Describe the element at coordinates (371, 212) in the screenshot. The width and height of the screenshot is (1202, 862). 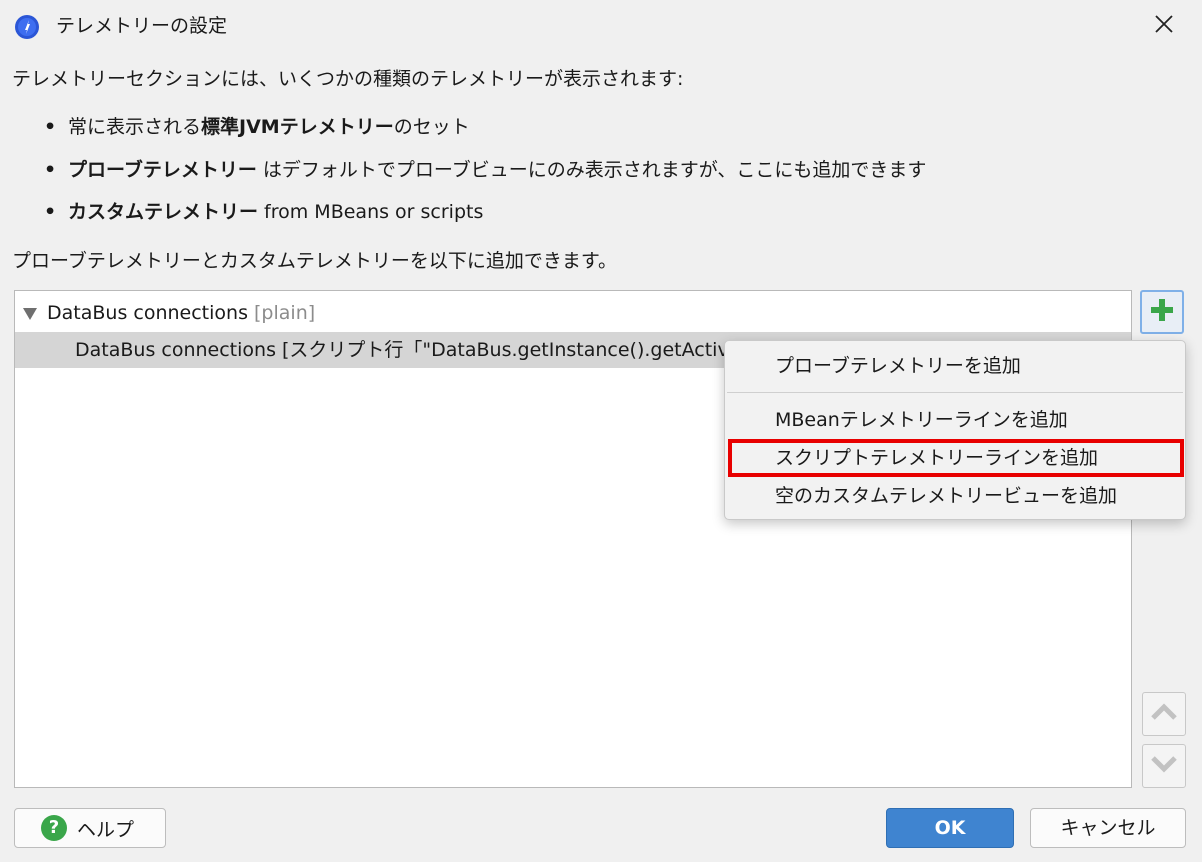
I see `bullet-suffix: from MBeans or scripts` at that location.